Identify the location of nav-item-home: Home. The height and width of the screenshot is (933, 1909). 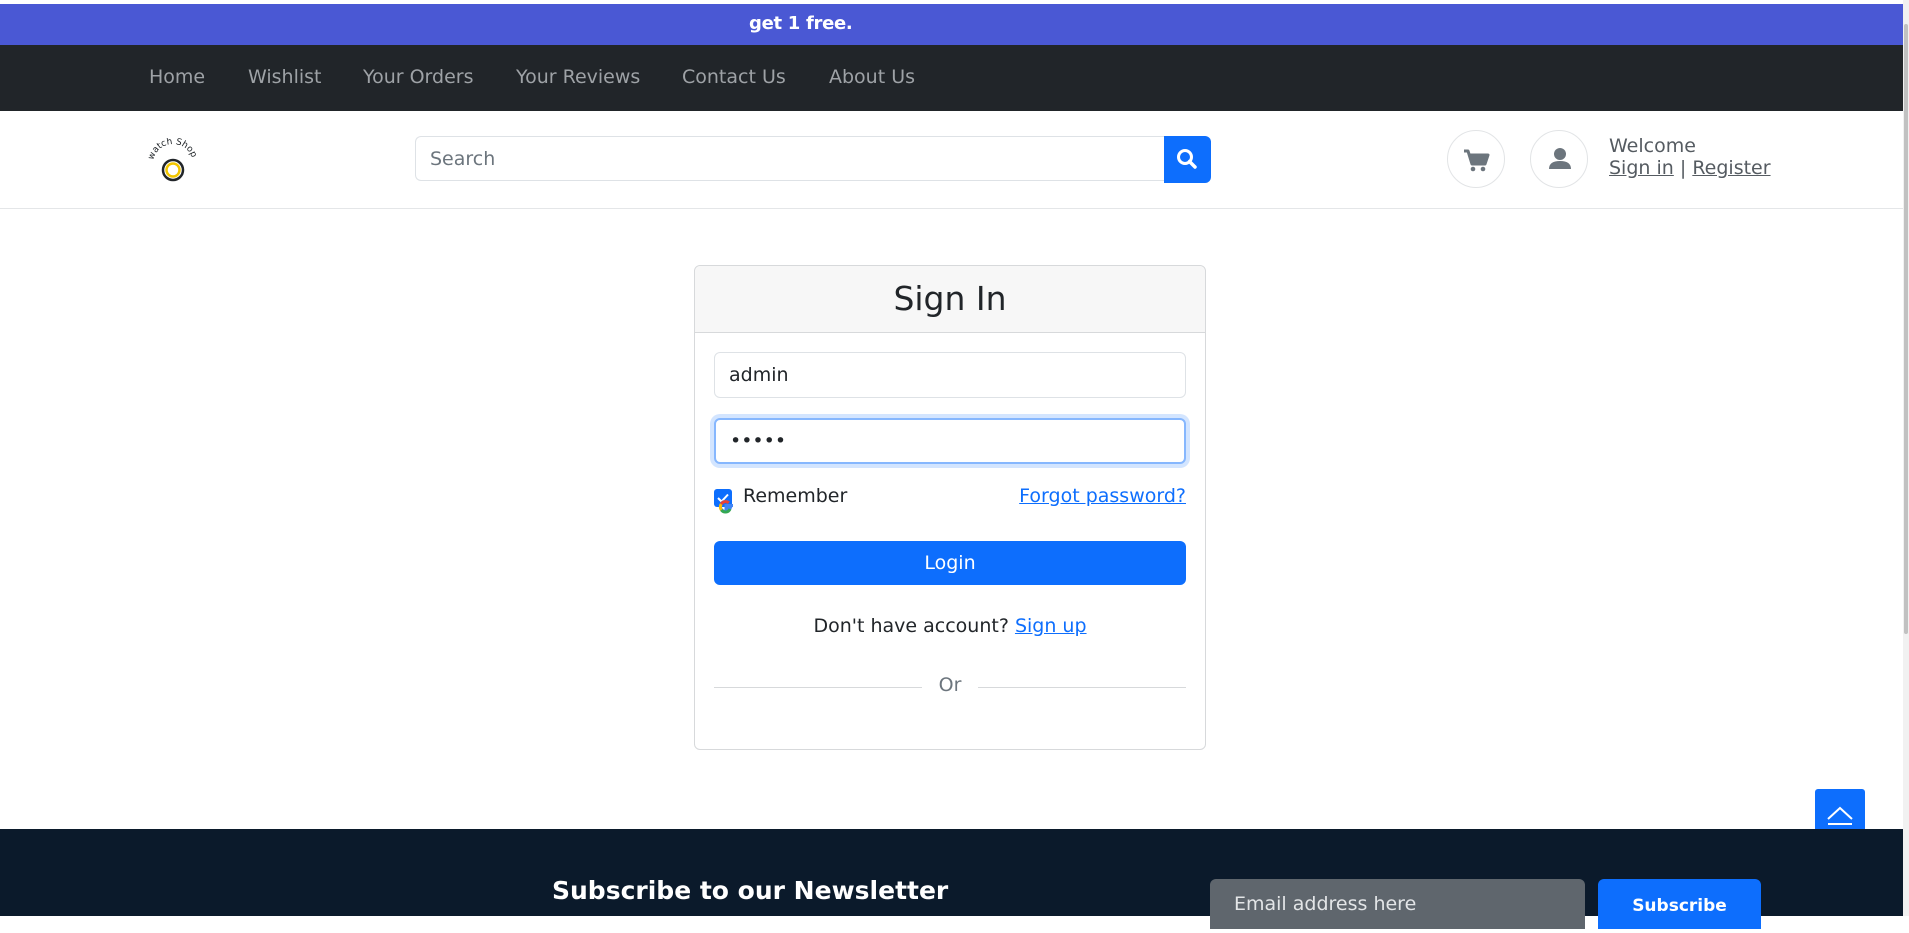
(177, 77).